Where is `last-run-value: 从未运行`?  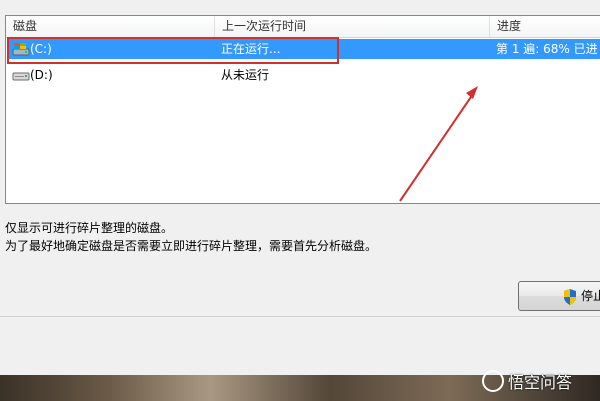 last-run-value: 从未运行 is located at coordinates (245, 75).